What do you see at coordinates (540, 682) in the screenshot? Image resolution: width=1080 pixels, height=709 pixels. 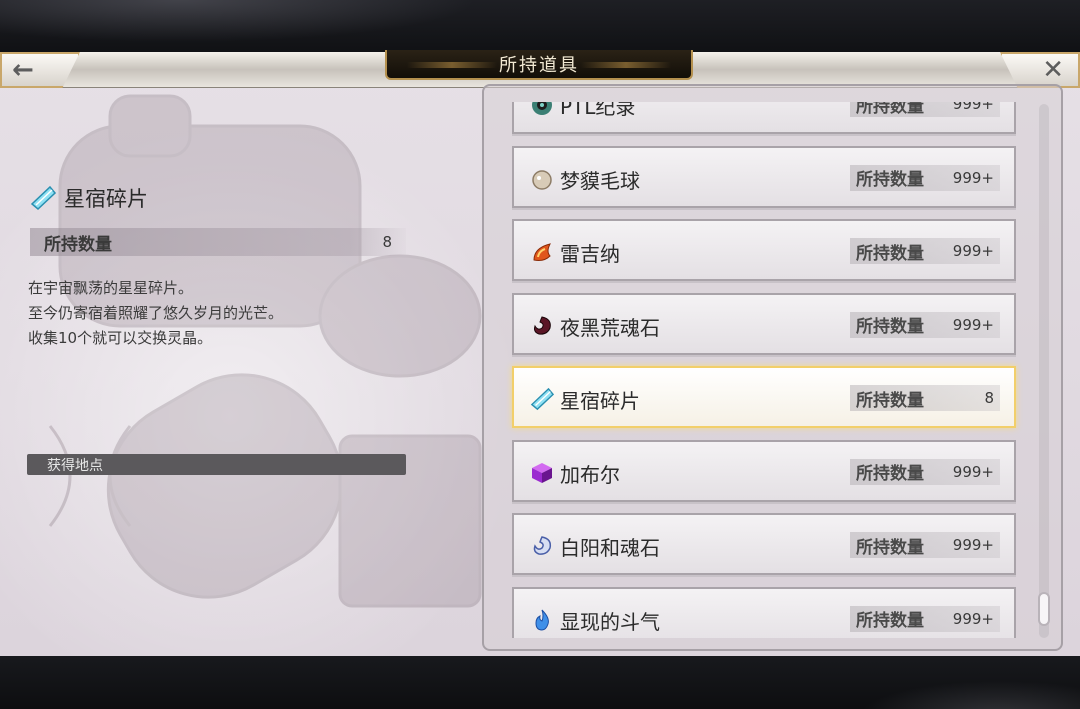 I see `bottom-ornament-band` at bounding box center [540, 682].